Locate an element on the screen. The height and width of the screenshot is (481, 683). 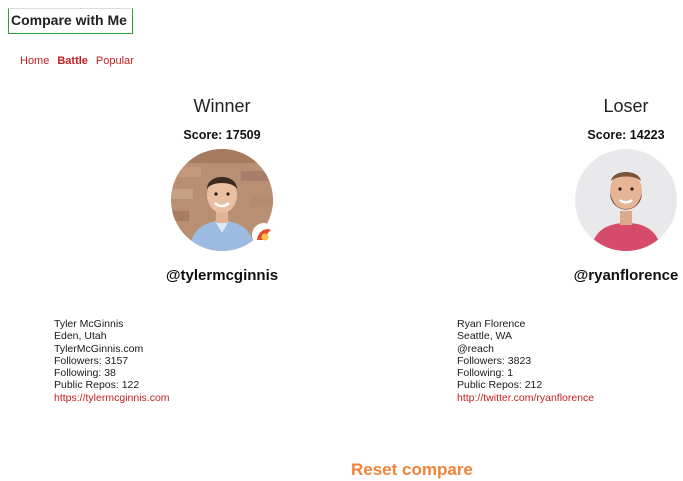
winner-card: Winner Score: 17509 @tylermcginnis is located at coordinates (222, 189).